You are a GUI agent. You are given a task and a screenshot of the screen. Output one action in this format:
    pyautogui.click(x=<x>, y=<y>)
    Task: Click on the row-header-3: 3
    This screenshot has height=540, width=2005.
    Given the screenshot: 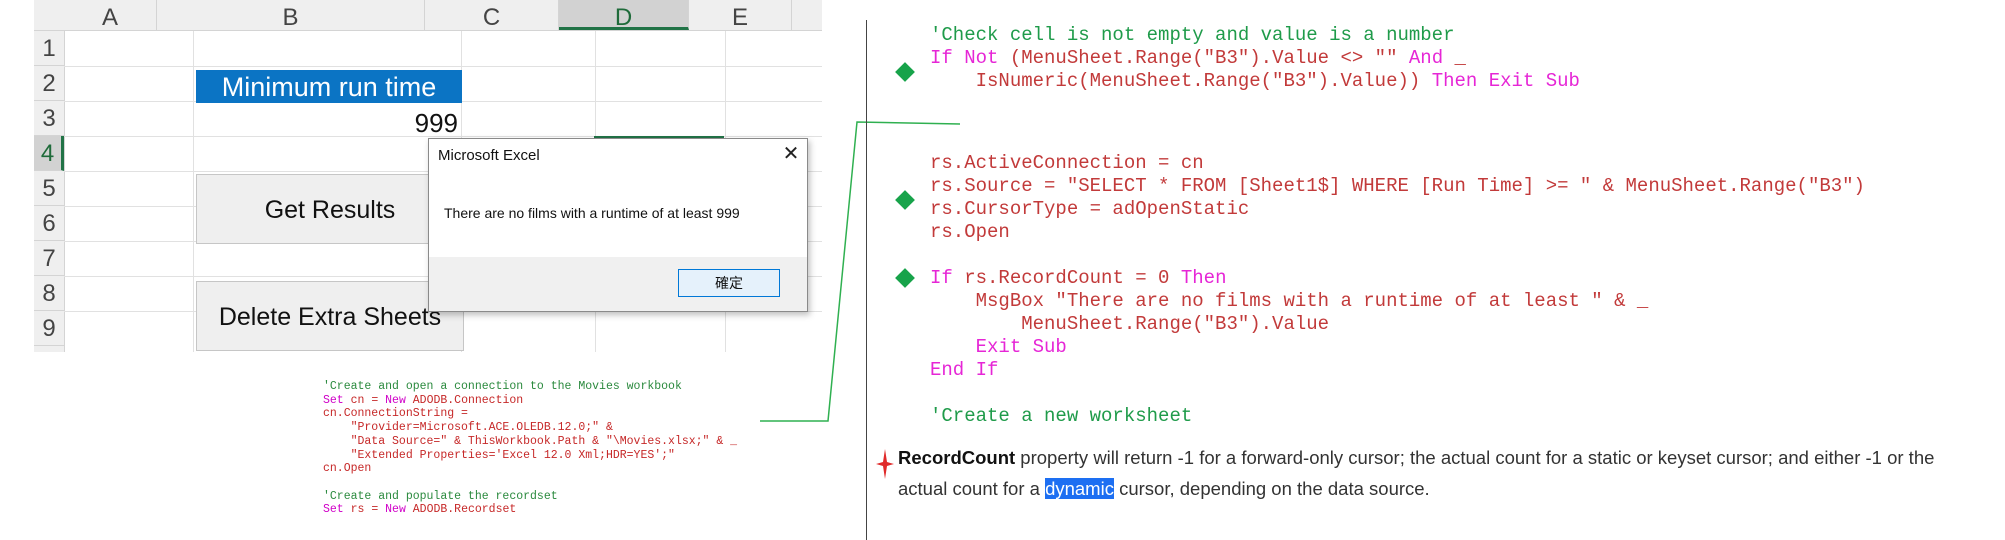 What is the action you would take?
    pyautogui.click(x=49, y=118)
    